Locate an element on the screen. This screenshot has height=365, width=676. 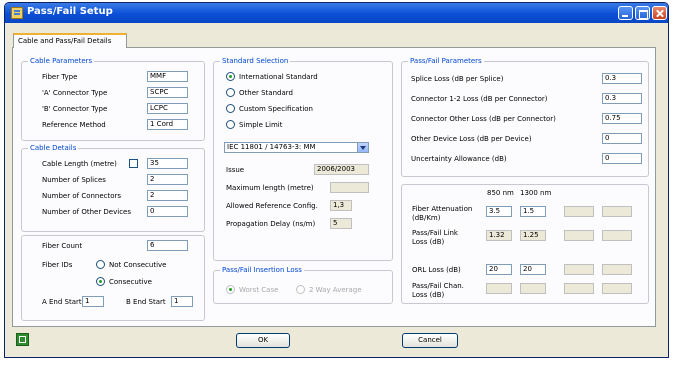
cable-length-checkbox is located at coordinates (133, 163).